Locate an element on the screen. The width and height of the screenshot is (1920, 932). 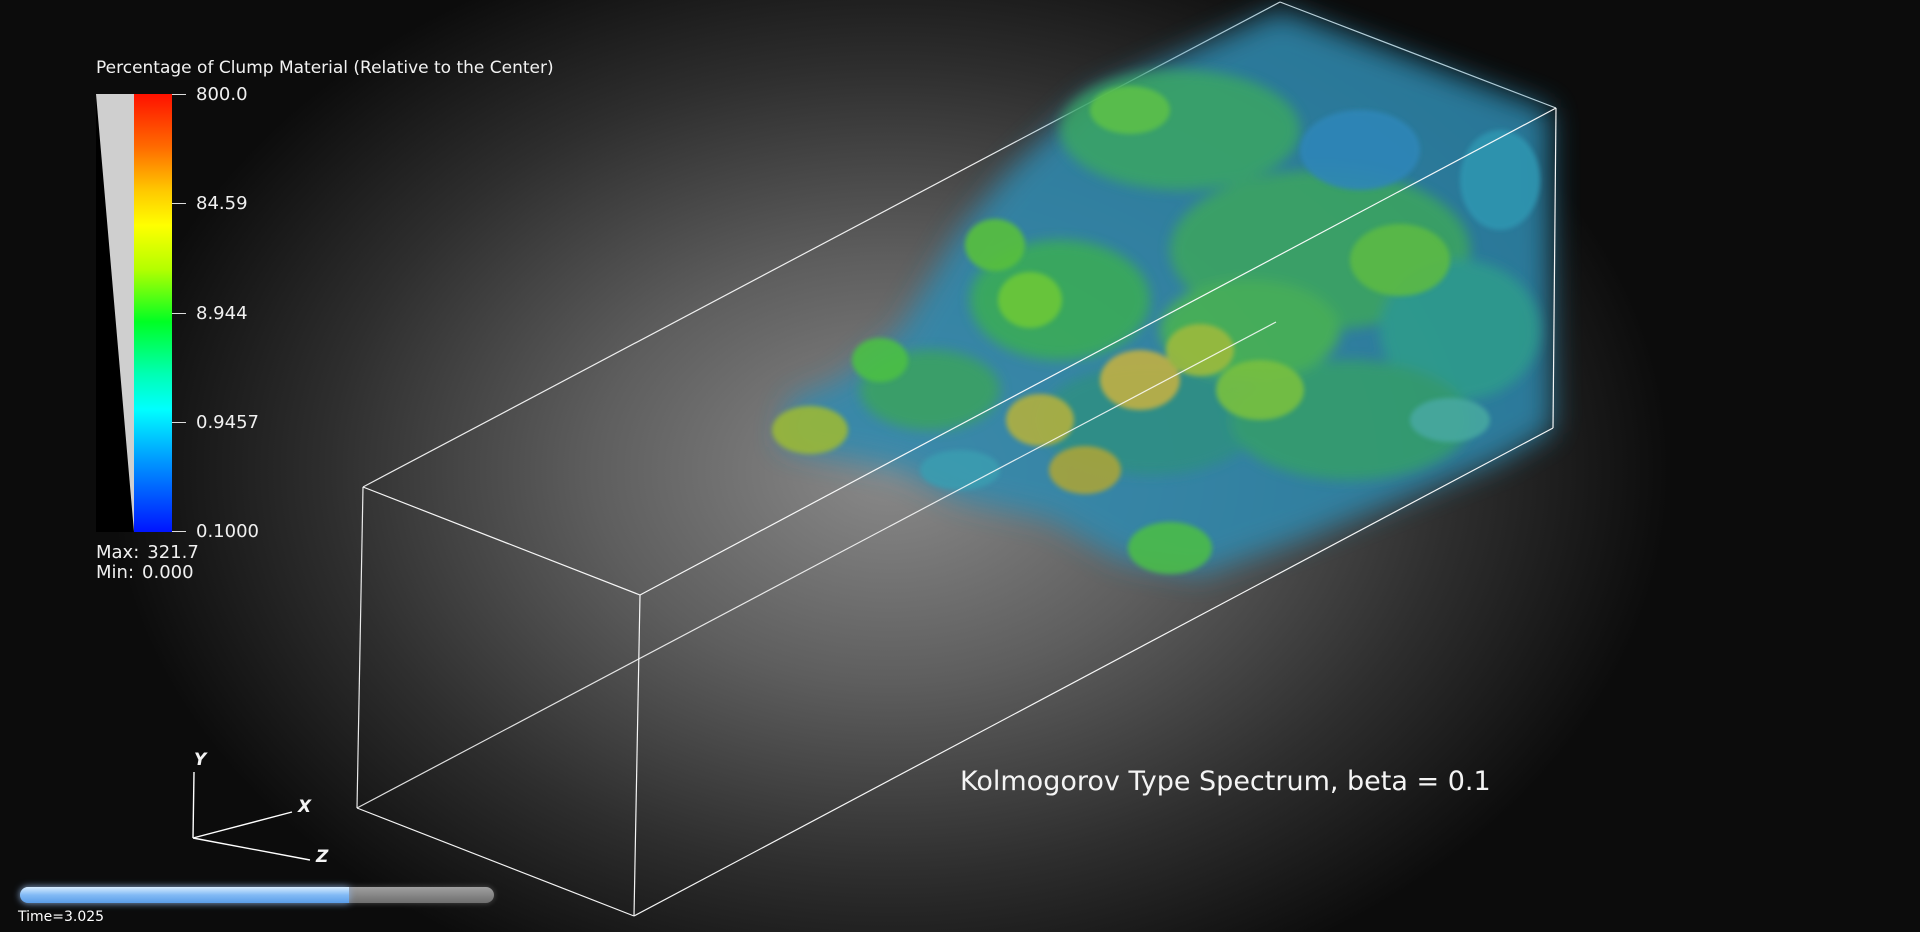
legend-min-label: Min: is located at coordinates (115, 572).